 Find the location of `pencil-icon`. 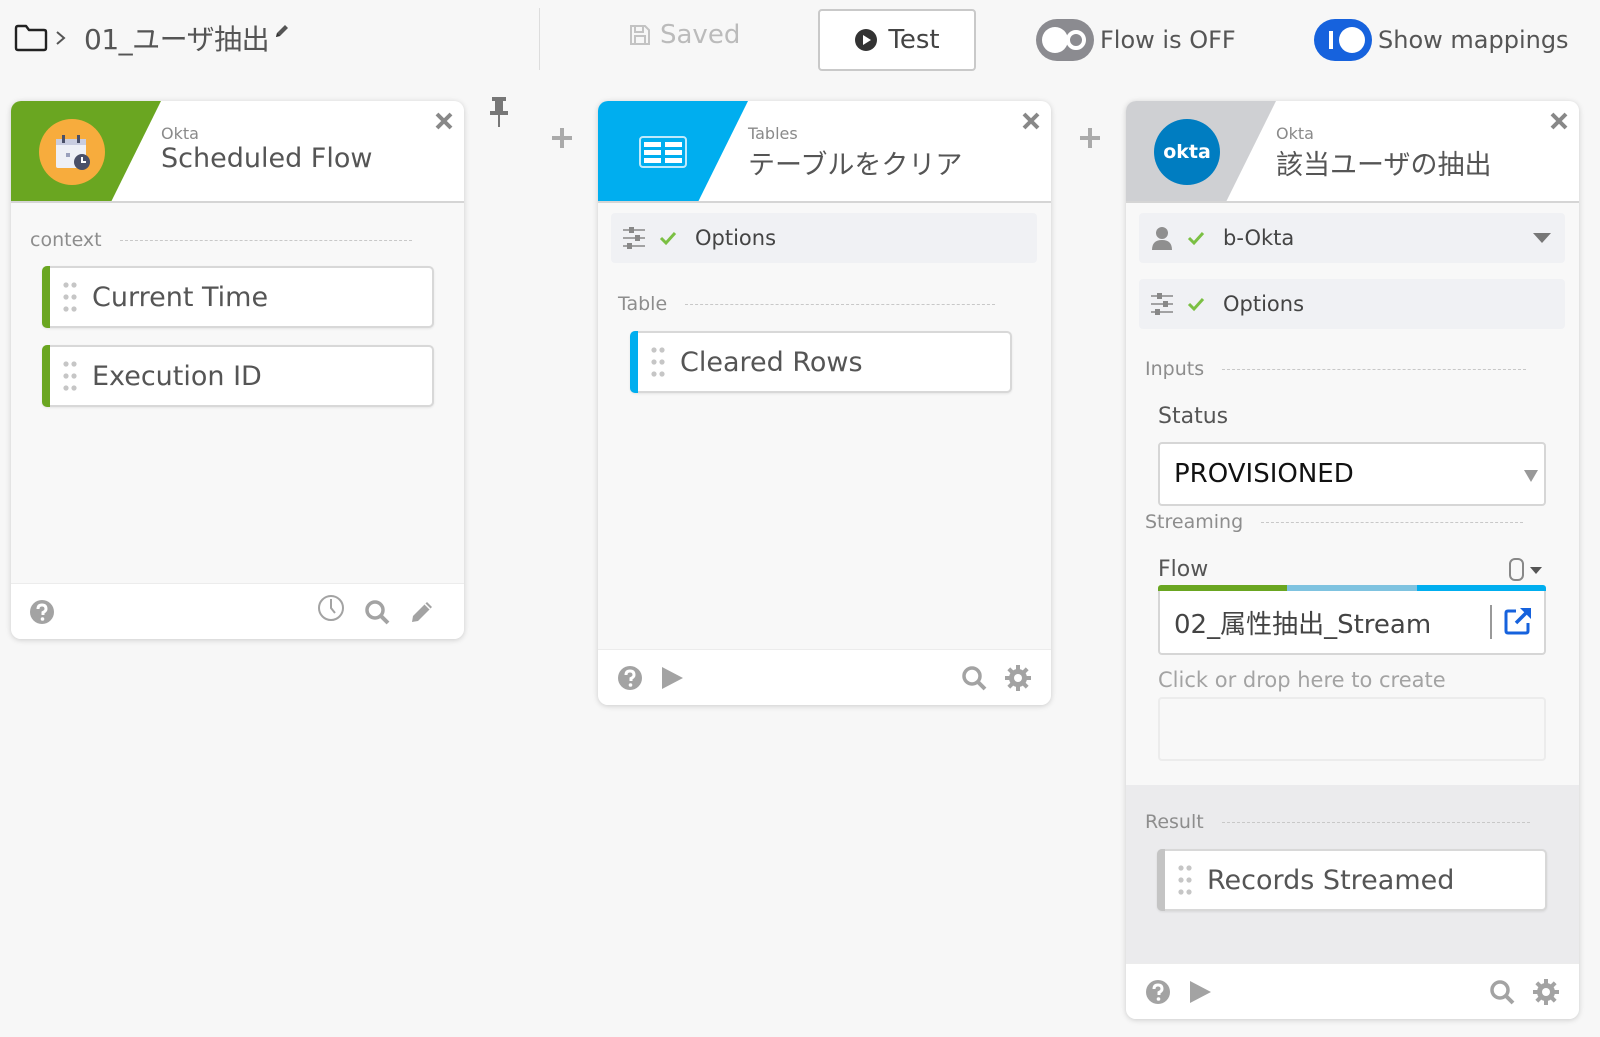

pencil-icon is located at coordinates (282, 31).